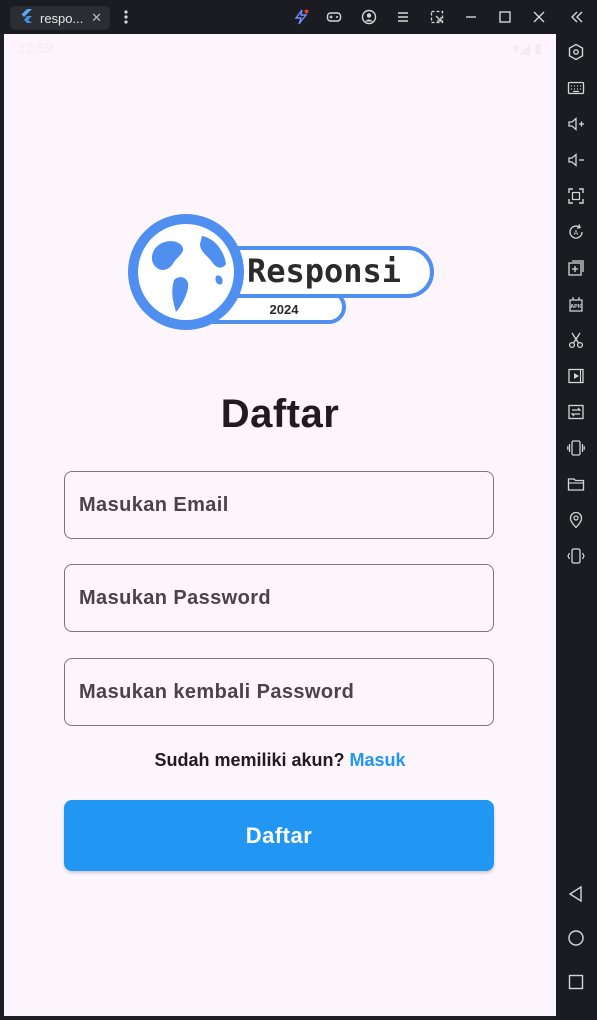 This screenshot has width=597, height=1020. Describe the element at coordinates (576, 268) in the screenshot. I see `install-icon` at that location.